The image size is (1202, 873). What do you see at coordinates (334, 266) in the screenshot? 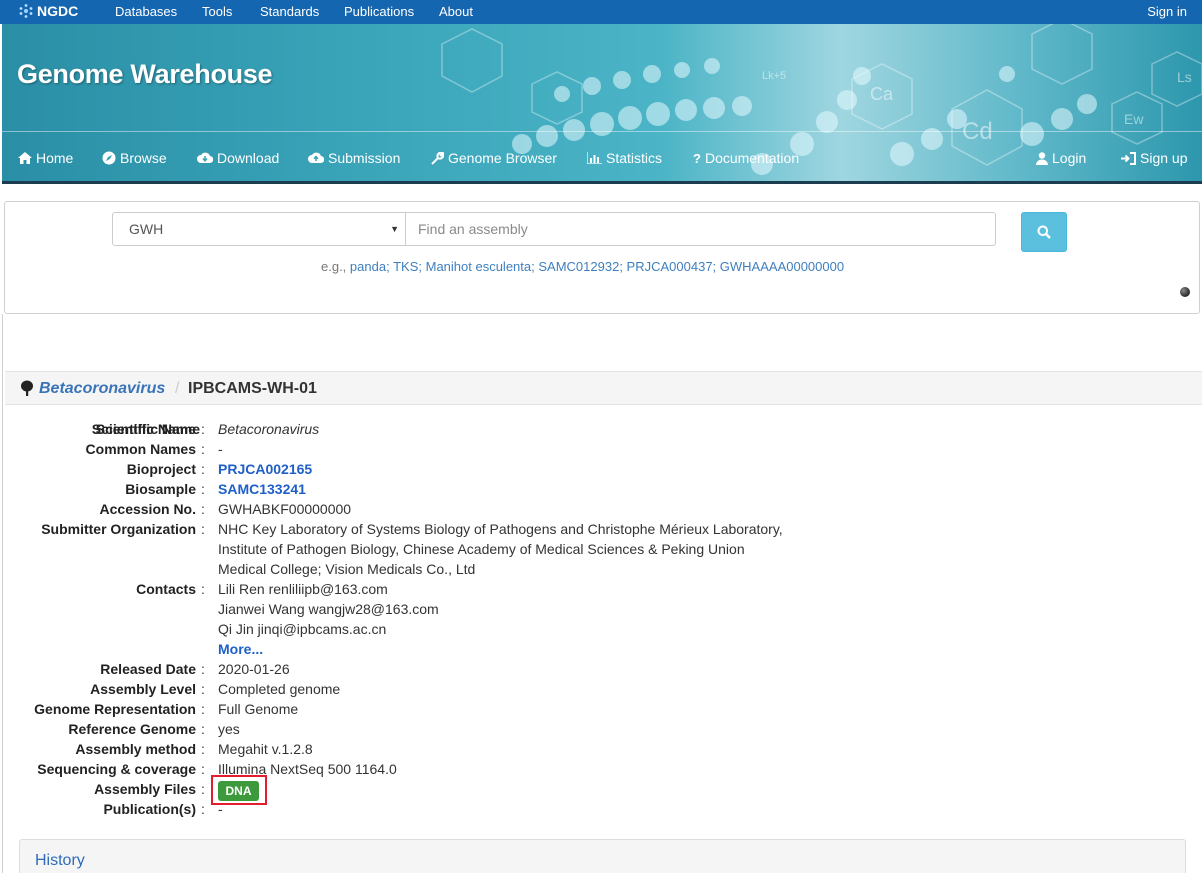
I see `examples-prefix: e.g.,` at bounding box center [334, 266].